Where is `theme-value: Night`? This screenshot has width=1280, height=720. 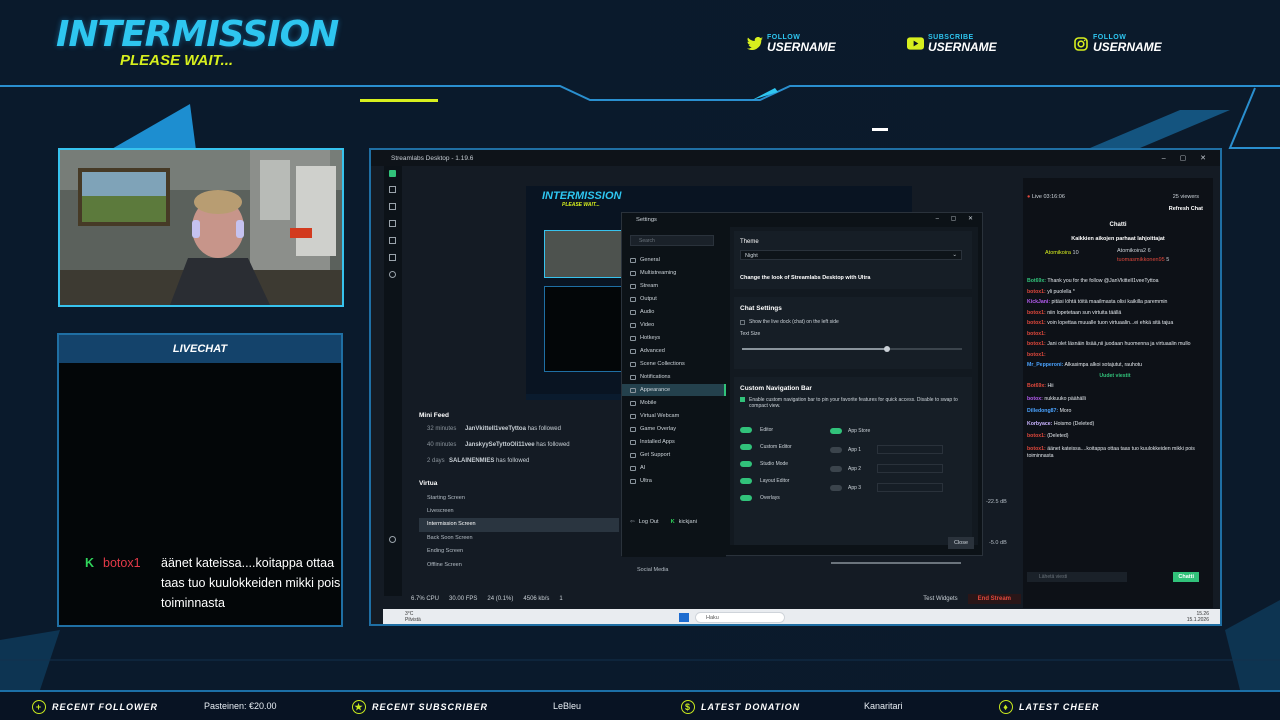
theme-value: Night is located at coordinates (751, 256).